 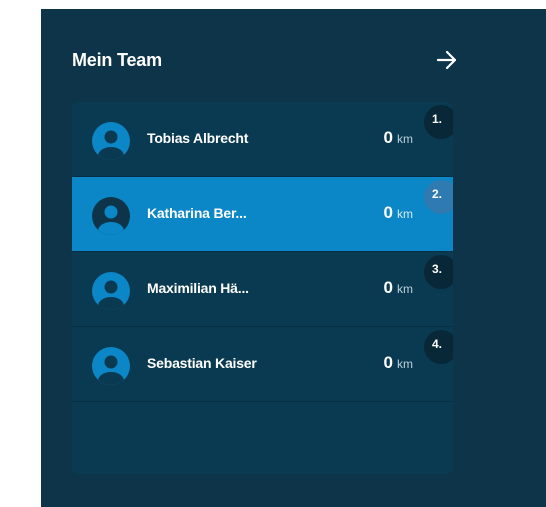 I want to click on rank-badge: 4., so click(x=438, y=347).